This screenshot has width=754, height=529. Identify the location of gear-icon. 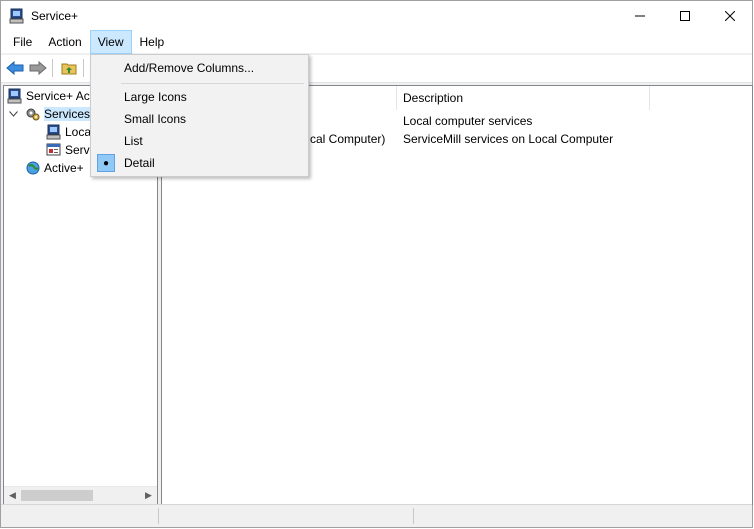
(33, 114).